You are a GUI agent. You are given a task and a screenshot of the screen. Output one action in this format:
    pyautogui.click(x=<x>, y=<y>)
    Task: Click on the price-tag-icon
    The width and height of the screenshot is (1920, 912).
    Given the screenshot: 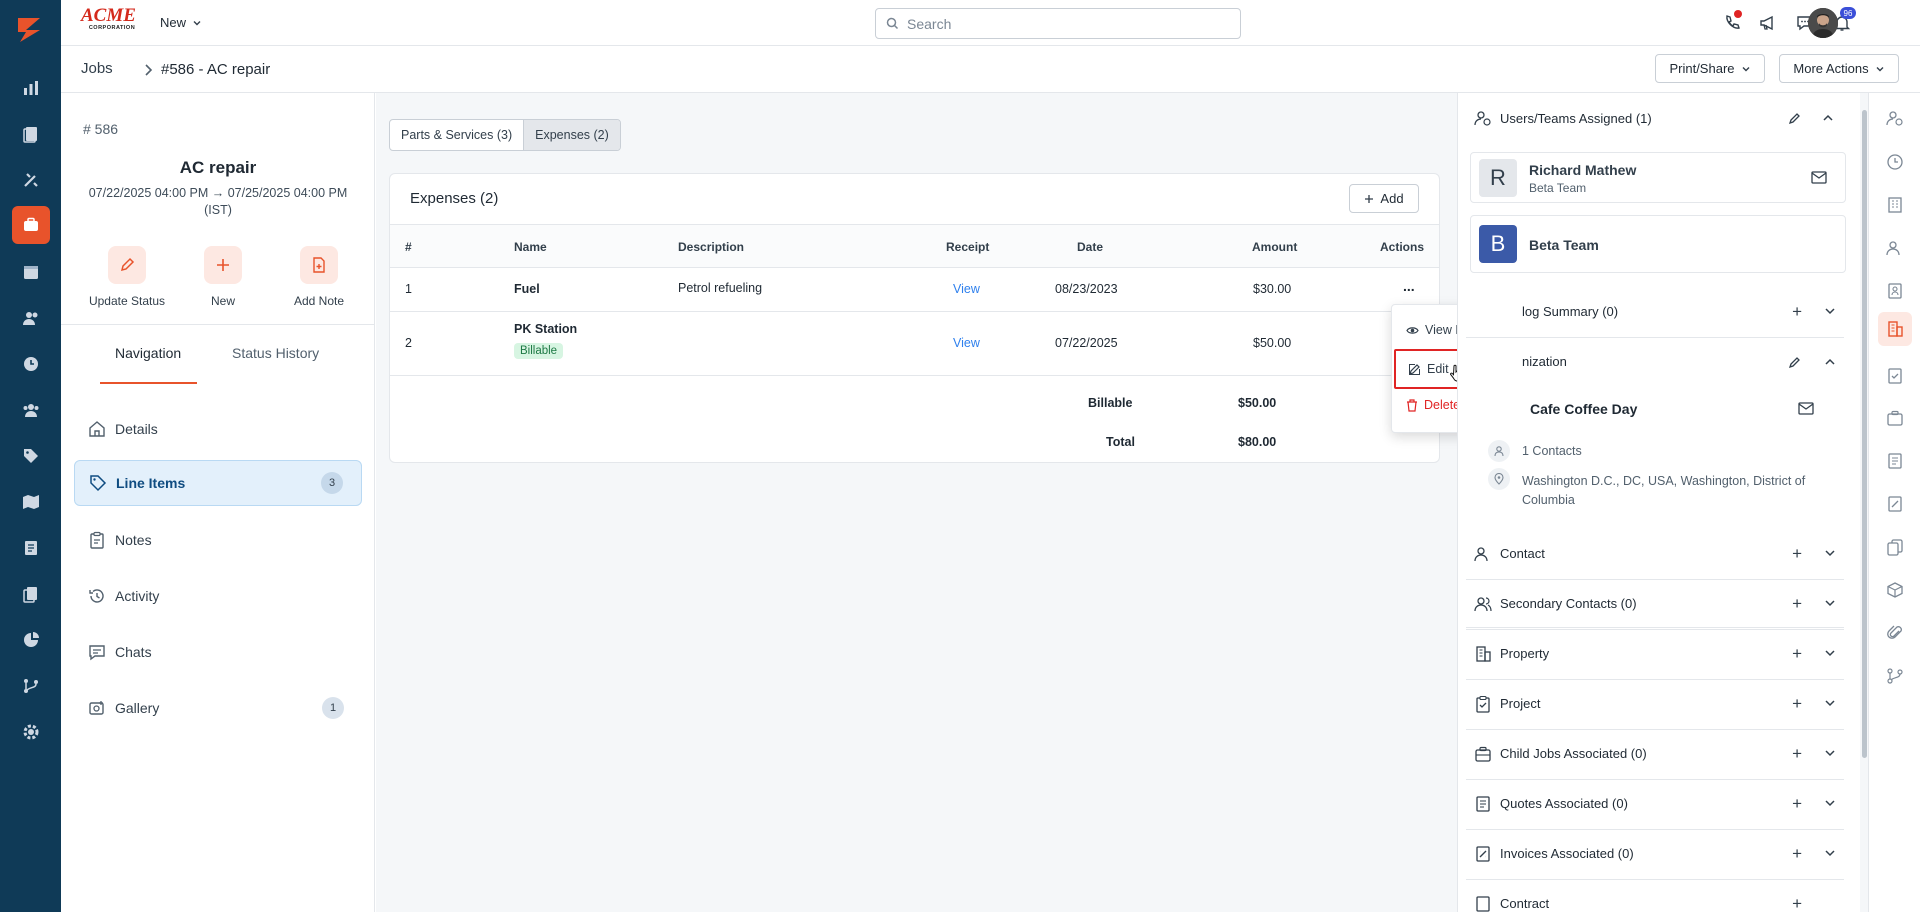 What is the action you would take?
    pyautogui.click(x=31, y=456)
    